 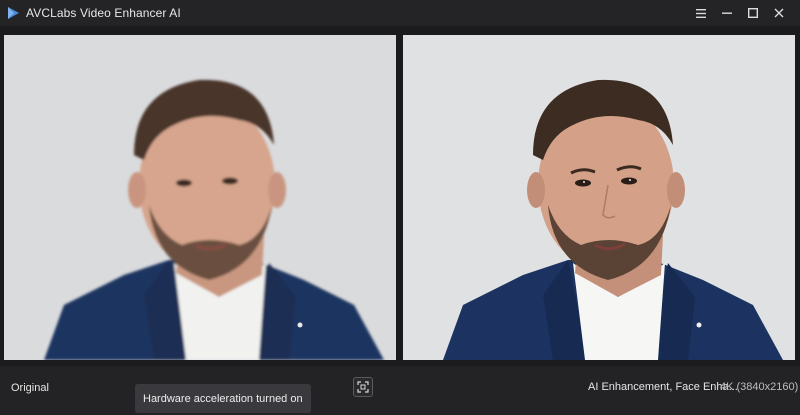 I want to click on app-title: AVCLabs Video Enhancer AI, so click(x=103, y=13).